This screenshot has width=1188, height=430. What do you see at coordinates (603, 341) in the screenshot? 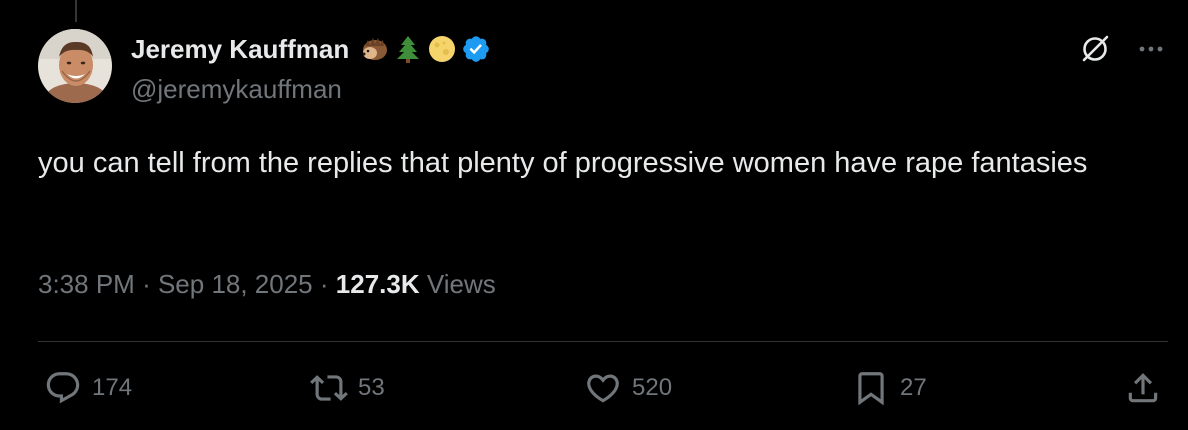
I see `divider` at bounding box center [603, 341].